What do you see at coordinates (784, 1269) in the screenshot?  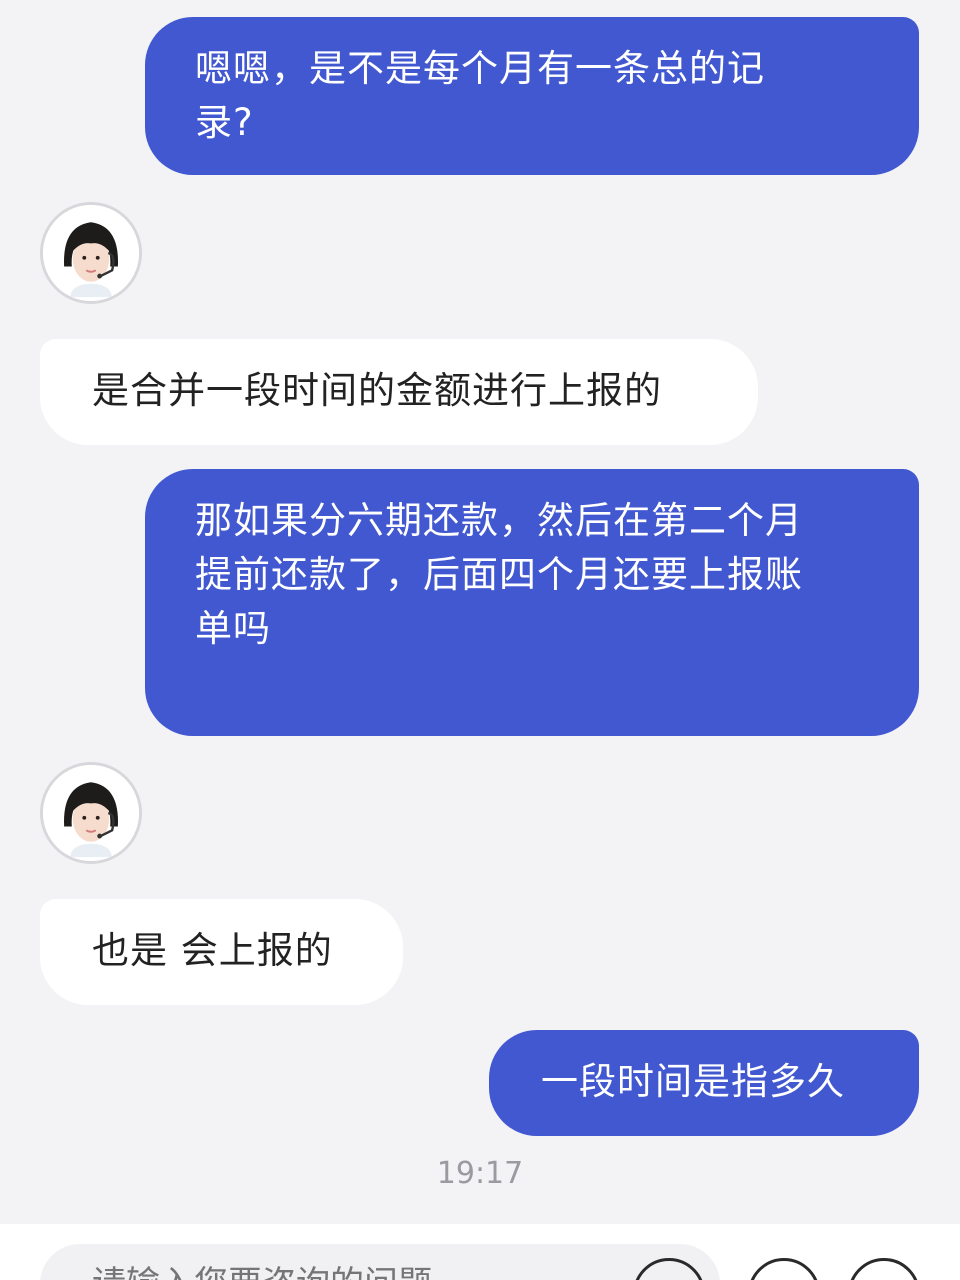 I see `voice-icon` at bounding box center [784, 1269].